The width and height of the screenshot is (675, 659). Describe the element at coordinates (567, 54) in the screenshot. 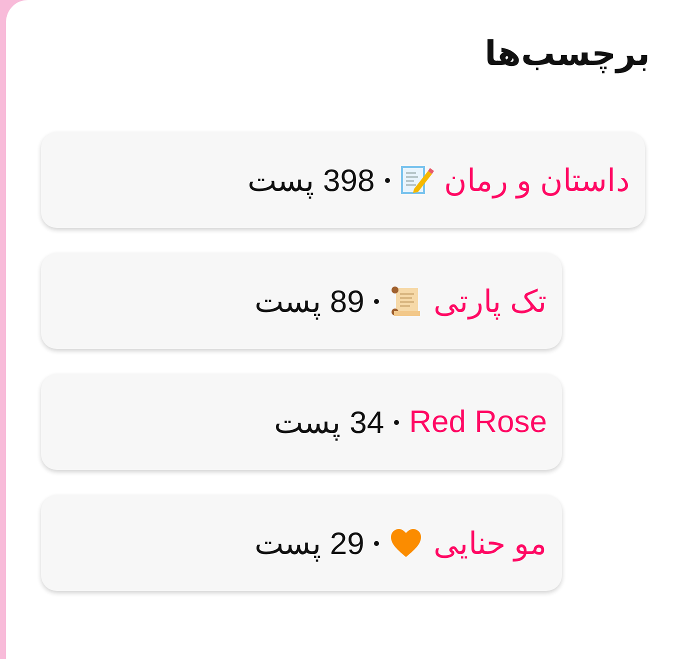

I see `page-title: برچسب‌ها` at that location.